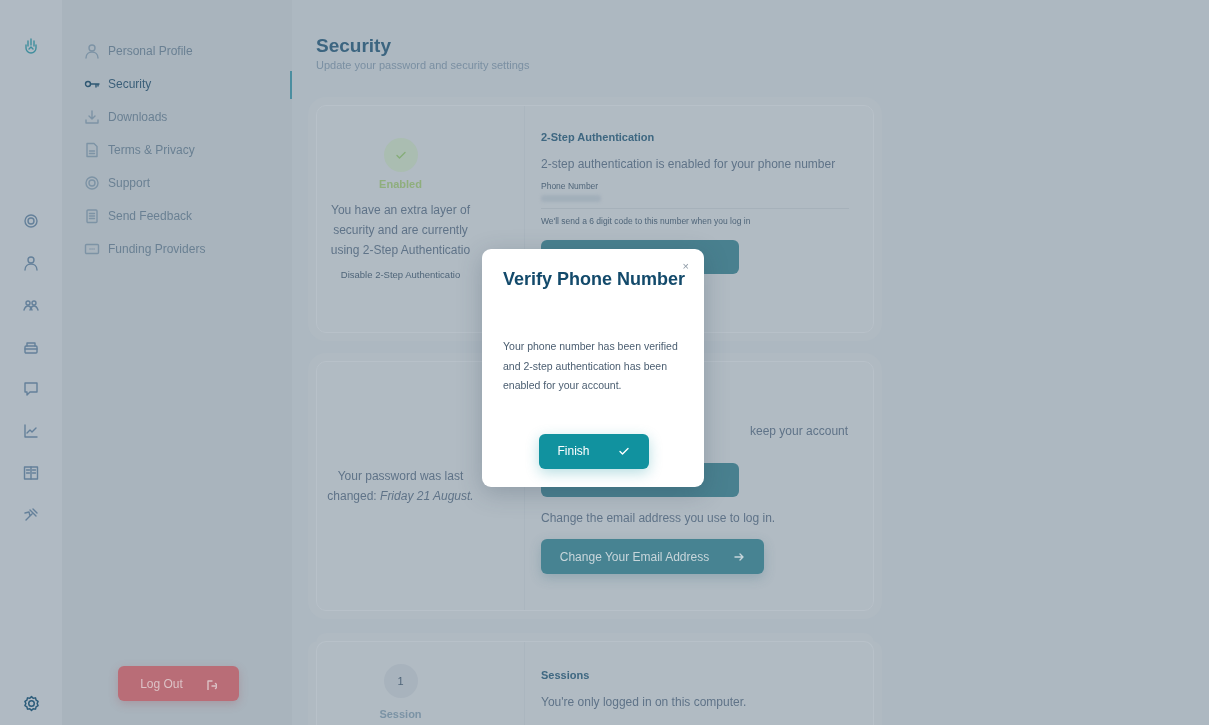 The height and width of the screenshot is (725, 1209). What do you see at coordinates (188, 51) in the screenshot?
I see `sidebar-item: Personal Profile` at bounding box center [188, 51].